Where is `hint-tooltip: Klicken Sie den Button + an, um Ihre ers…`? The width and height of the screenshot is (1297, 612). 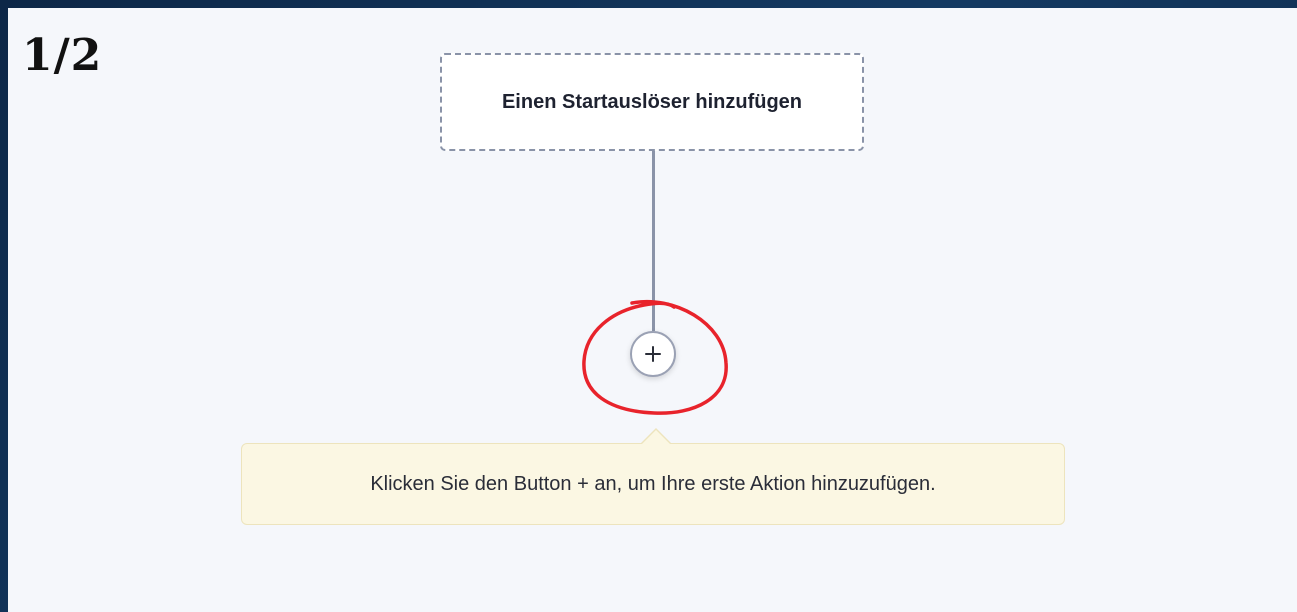
hint-tooltip: Klicken Sie den Button + an, um Ihre ers… is located at coordinates (653, 484).